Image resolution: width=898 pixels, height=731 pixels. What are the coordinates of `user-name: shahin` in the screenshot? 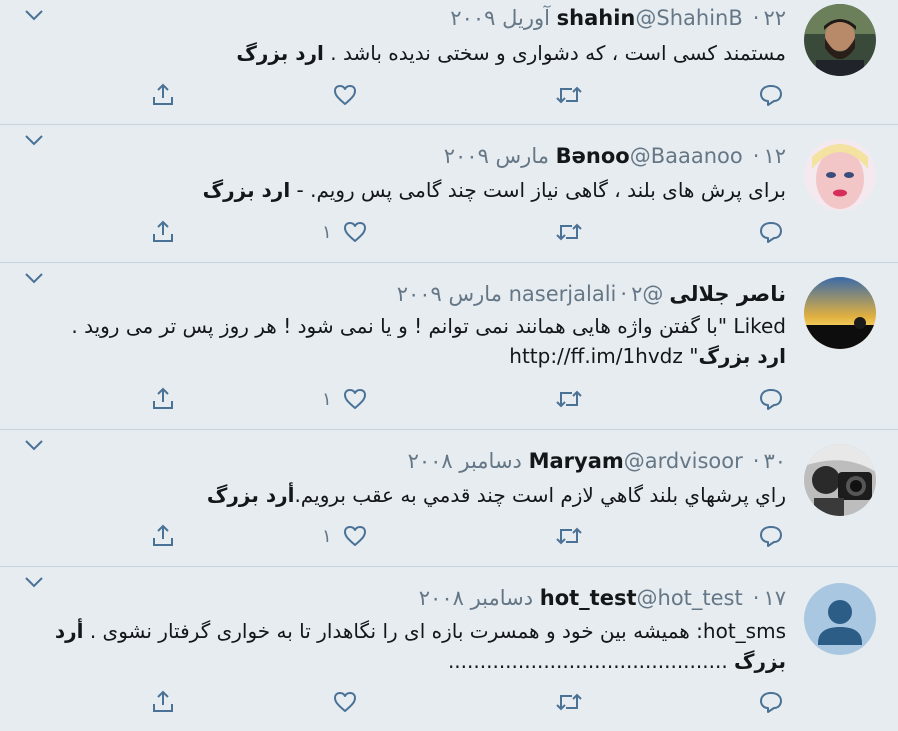 It's located at (596, 18).